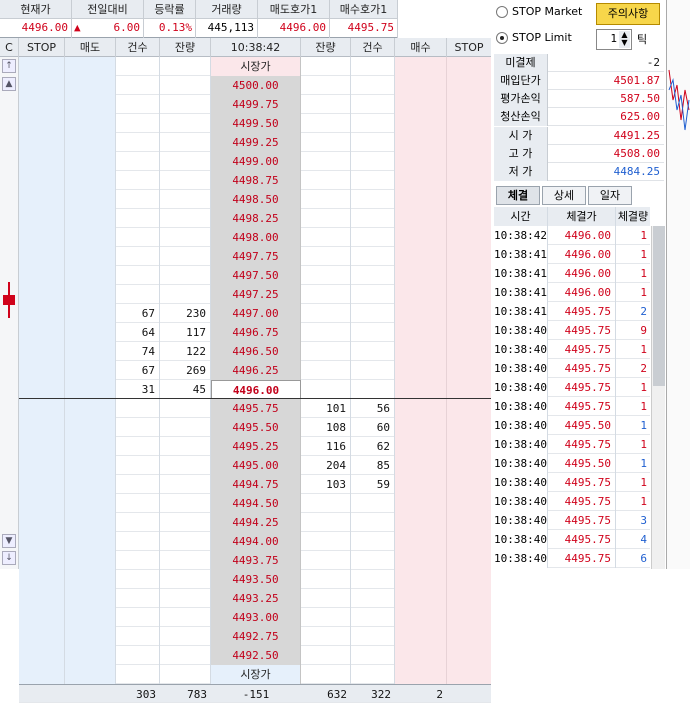 The height and width of the screenshot is (704, 690). What do you see at coordinates (256, 408) in the screenshot?
I see `bid-price: 4495.75` at bounding box center [256, 408].